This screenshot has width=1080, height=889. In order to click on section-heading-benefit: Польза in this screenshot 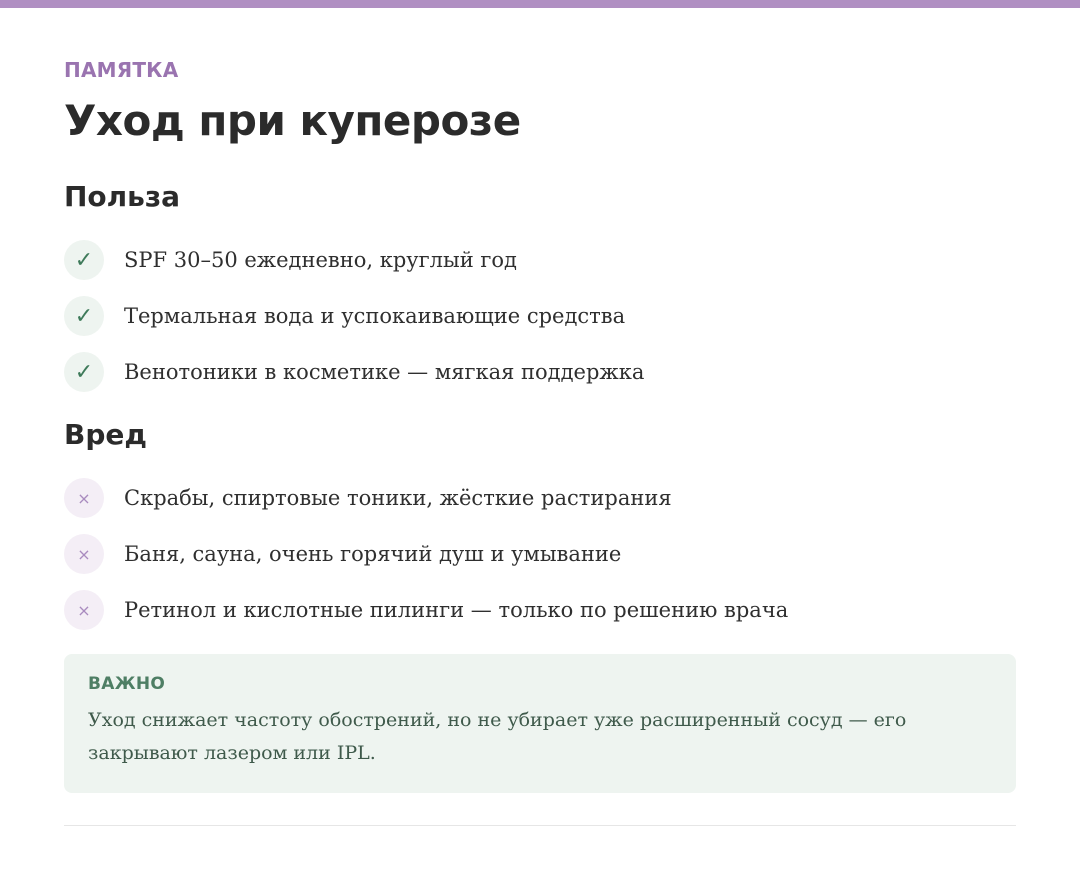, I will do `click(122, 196)`.